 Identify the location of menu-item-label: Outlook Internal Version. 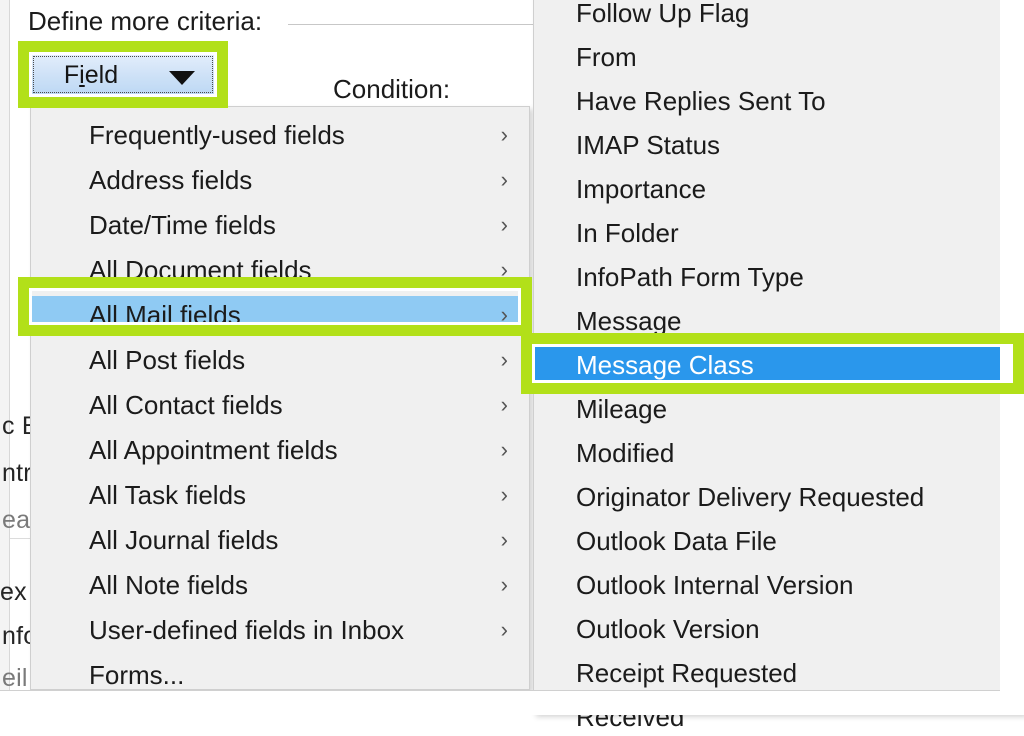
(715, 585).